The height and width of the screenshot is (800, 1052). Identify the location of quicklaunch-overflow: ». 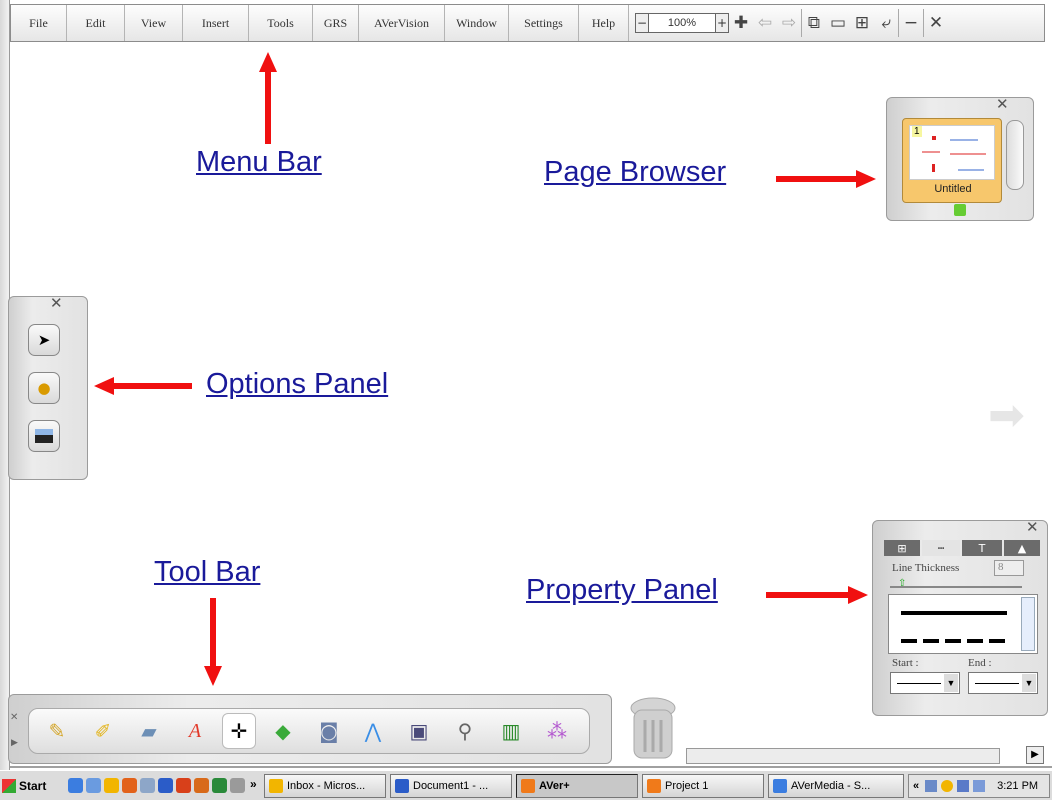
(253, 784).